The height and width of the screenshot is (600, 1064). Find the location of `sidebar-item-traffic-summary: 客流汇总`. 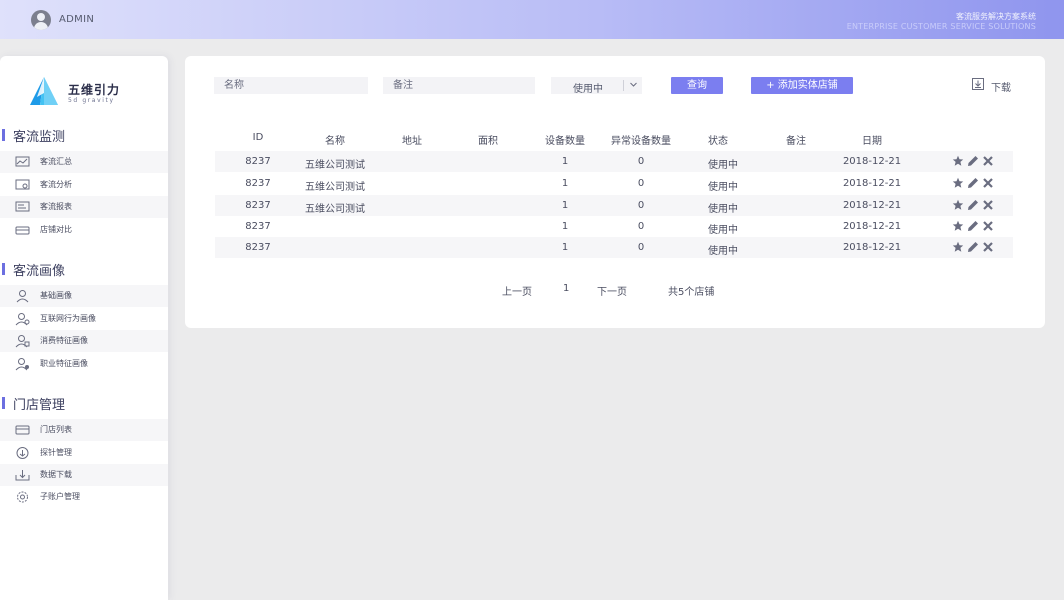

sidebar-item-traffic-summary: 客流汇总 is located at coordinates (84, 162).